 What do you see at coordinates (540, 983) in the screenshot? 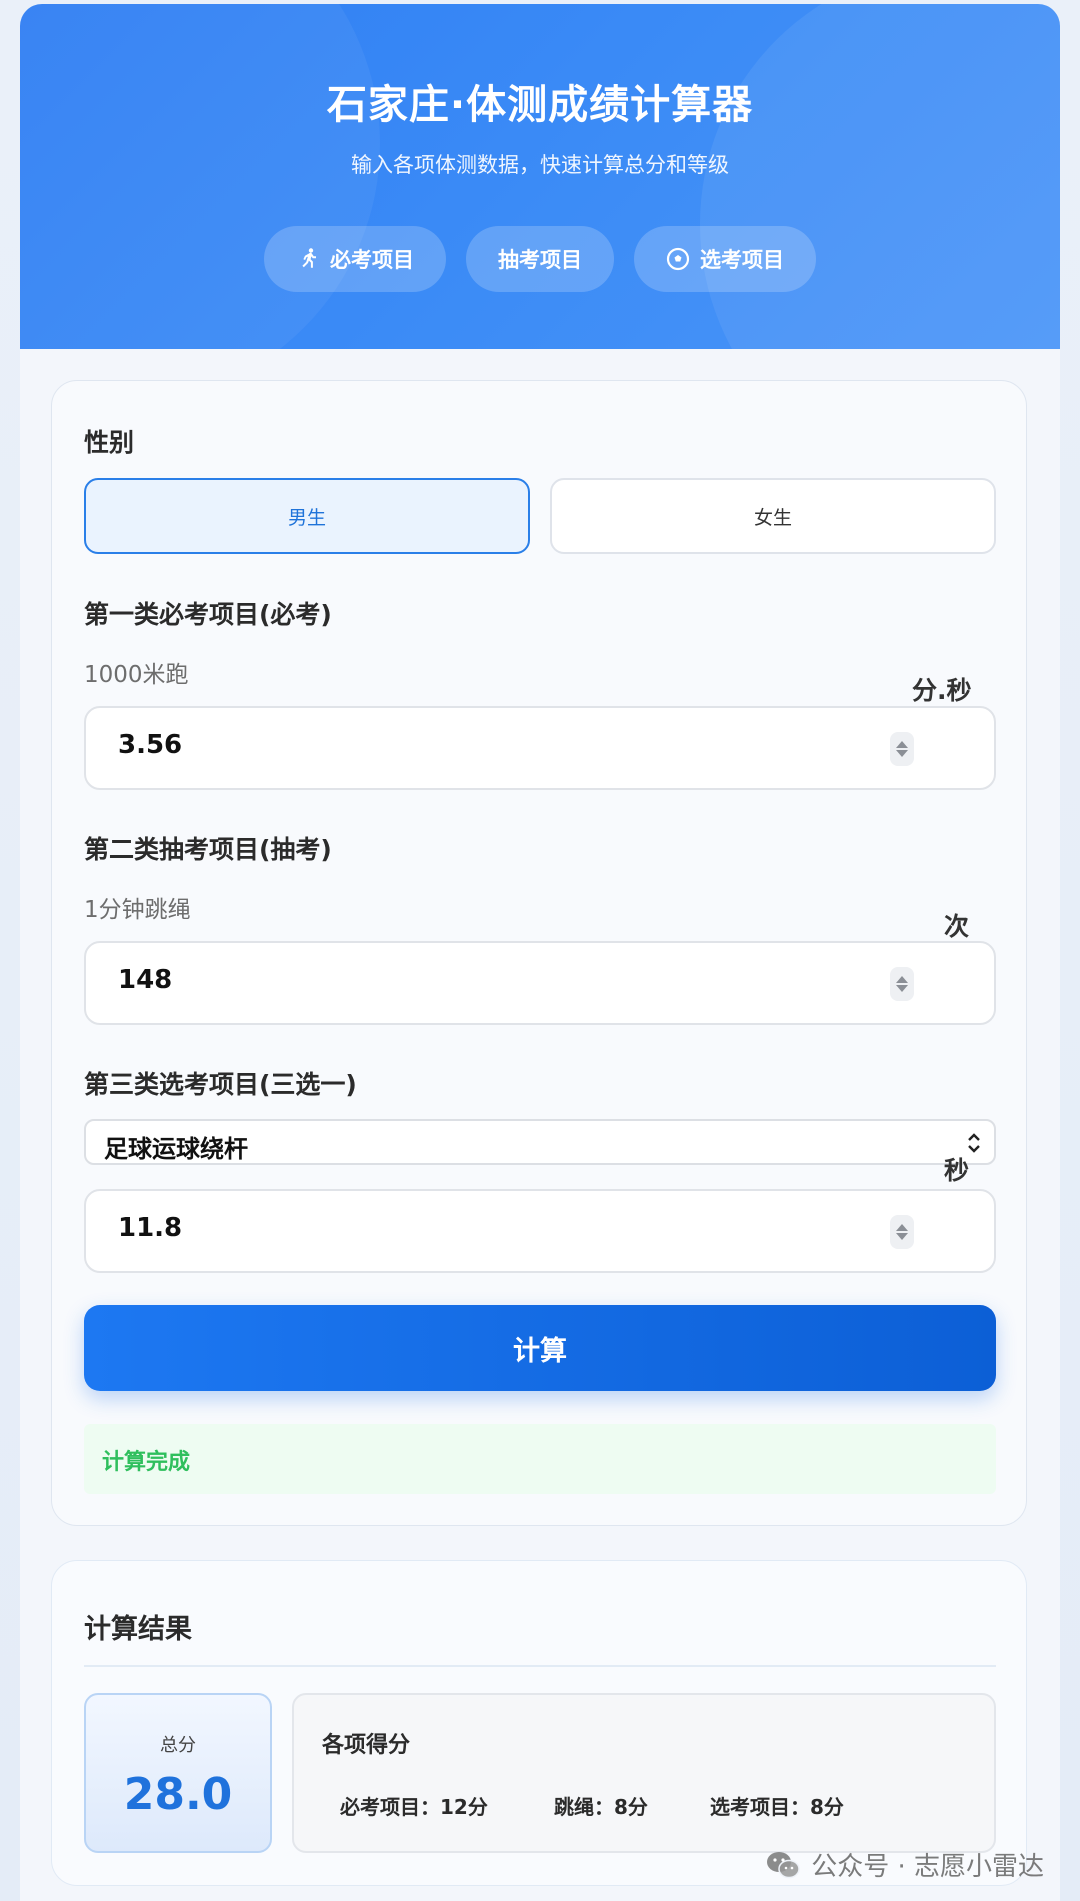
I see `rope-skip-input: 148` at bounding box center [540, 983].